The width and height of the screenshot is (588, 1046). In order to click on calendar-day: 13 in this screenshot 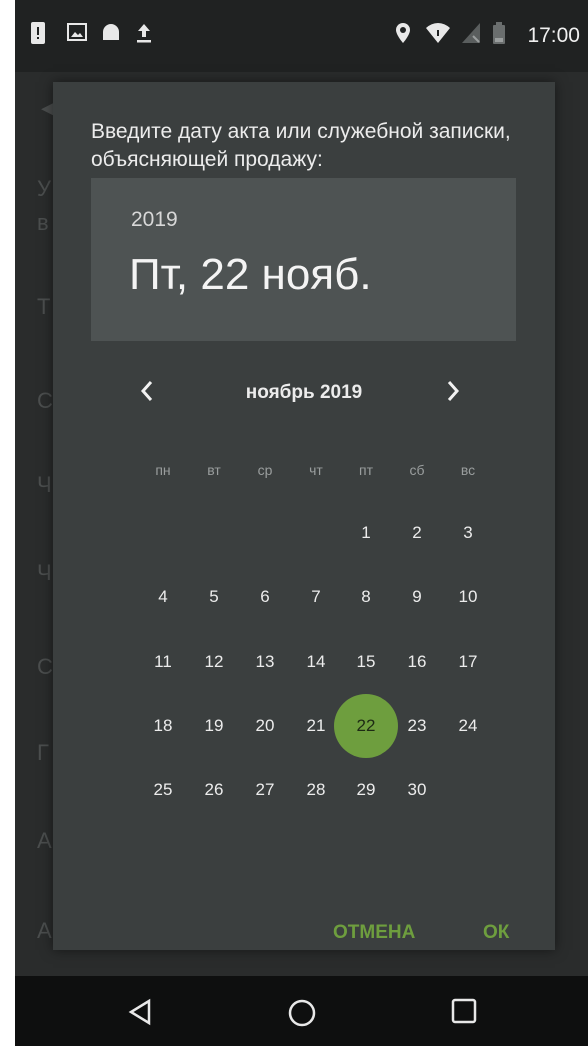, I will do `click(265, 662)`.